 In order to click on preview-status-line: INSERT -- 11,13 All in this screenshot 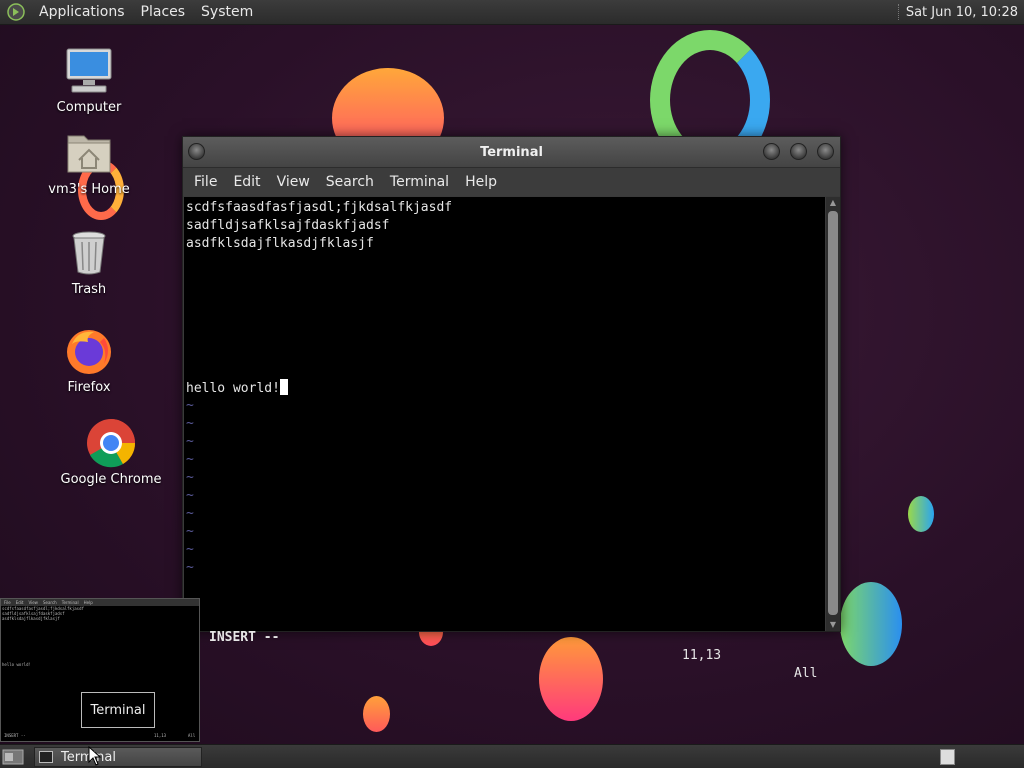, I will do `click(101, 735)`.